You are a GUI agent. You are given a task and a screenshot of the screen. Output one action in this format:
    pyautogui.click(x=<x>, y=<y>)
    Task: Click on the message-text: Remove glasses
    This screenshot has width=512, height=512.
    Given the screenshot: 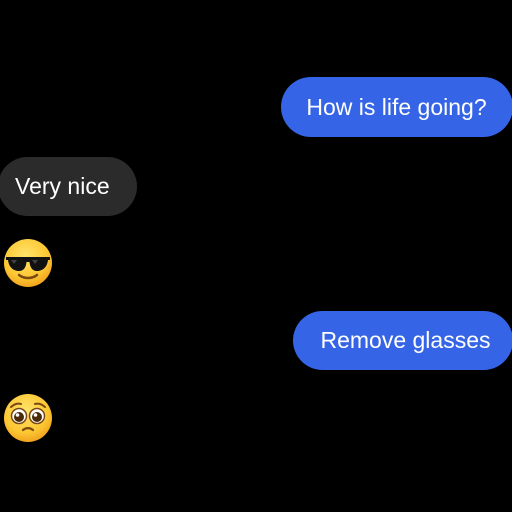 What is the action you would take?
    pyautogui.click(x=405, y=340)
    